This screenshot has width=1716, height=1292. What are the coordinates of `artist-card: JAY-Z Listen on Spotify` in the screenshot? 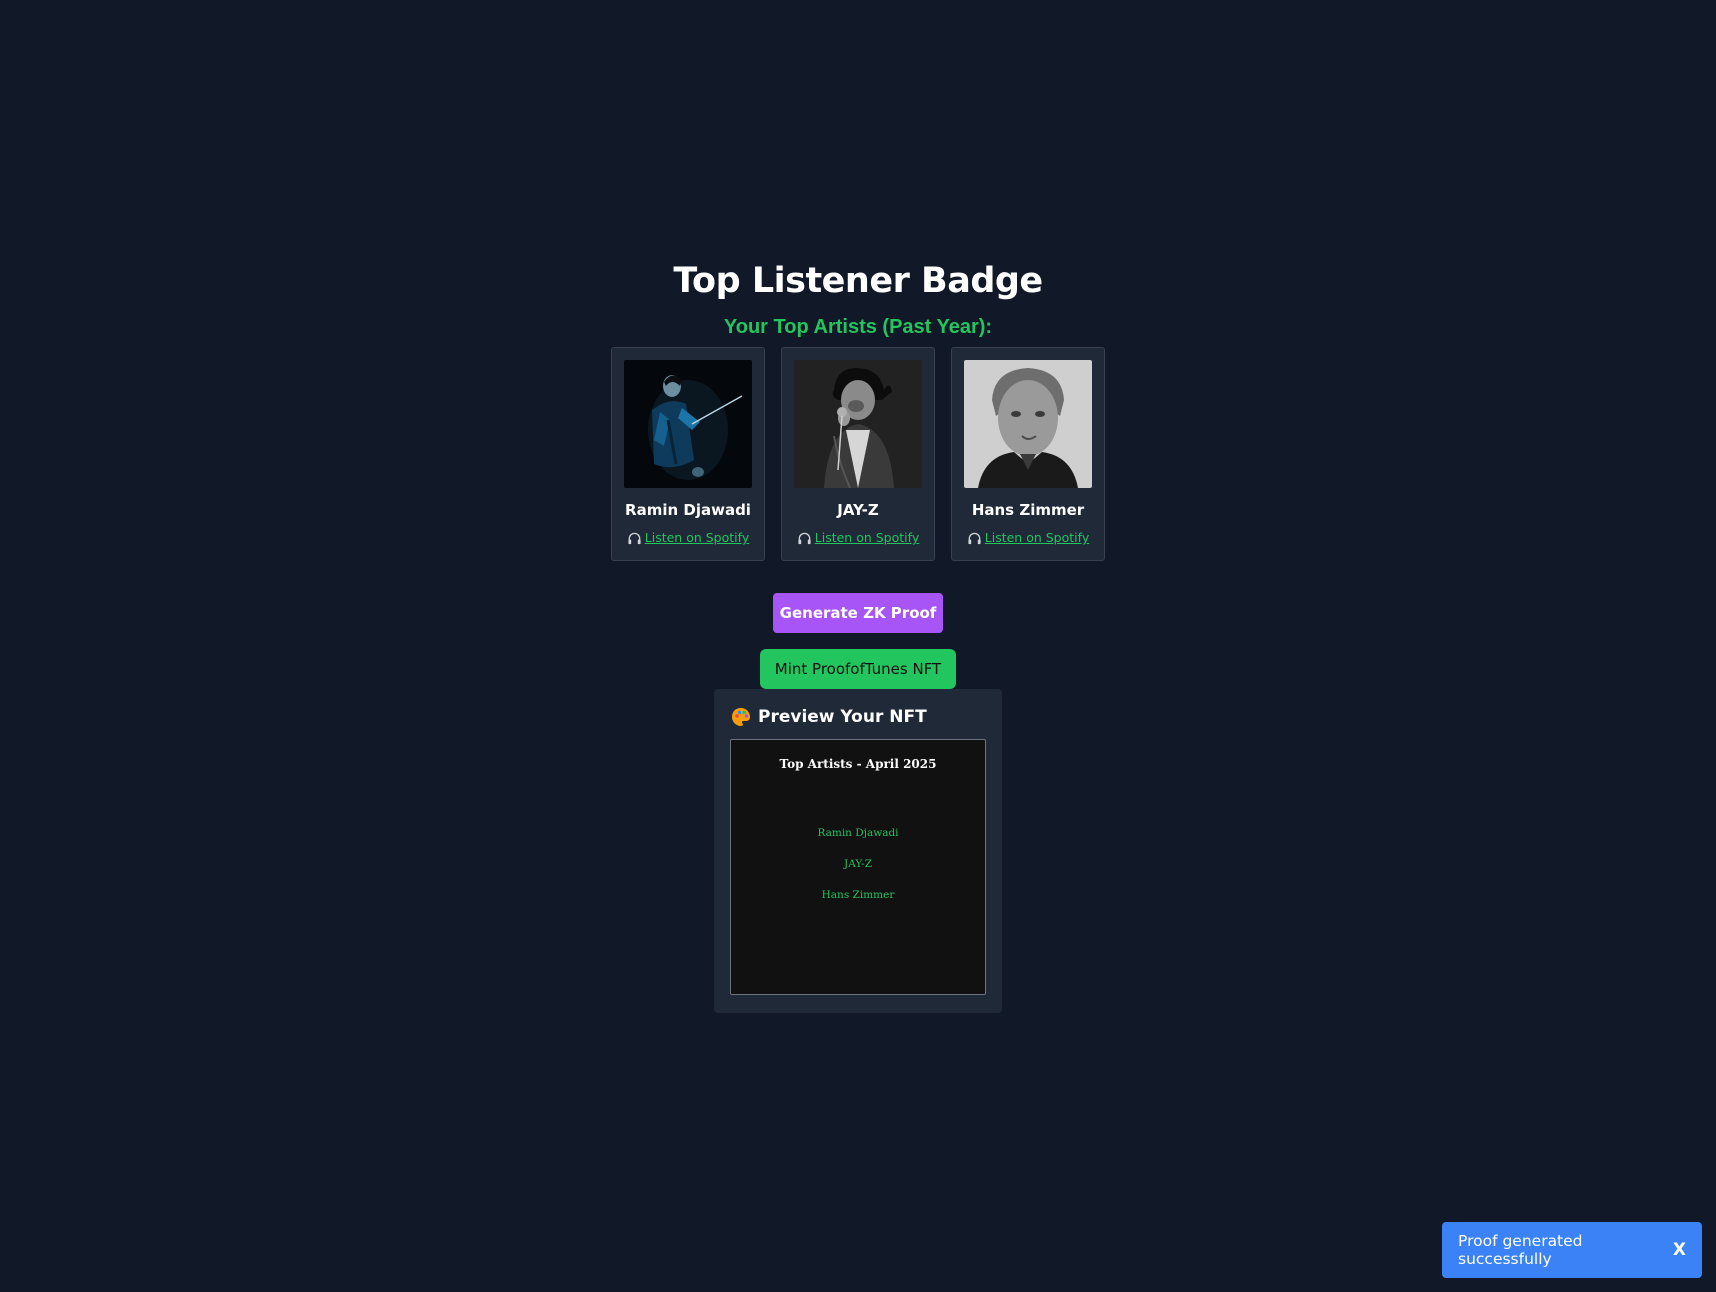 It's located at (858, 454).